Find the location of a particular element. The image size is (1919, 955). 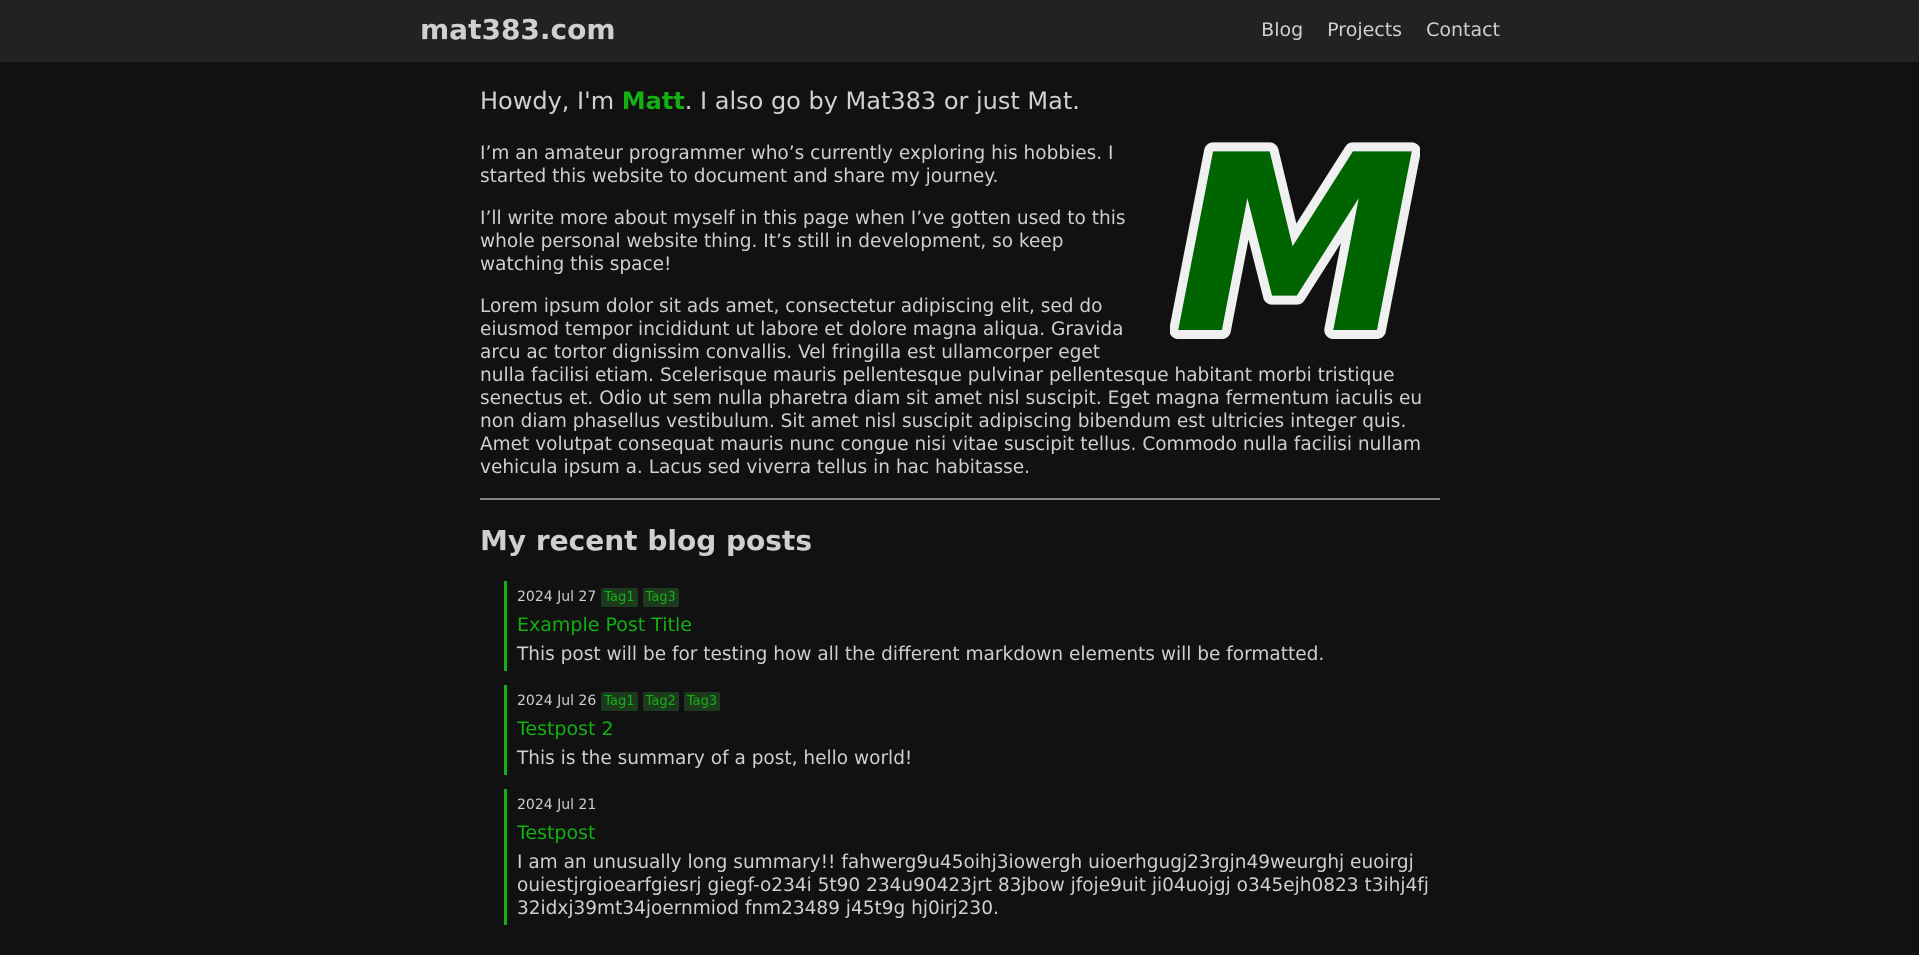

post-date: 2024 Jul 27 is located at coordinates (557, 597).